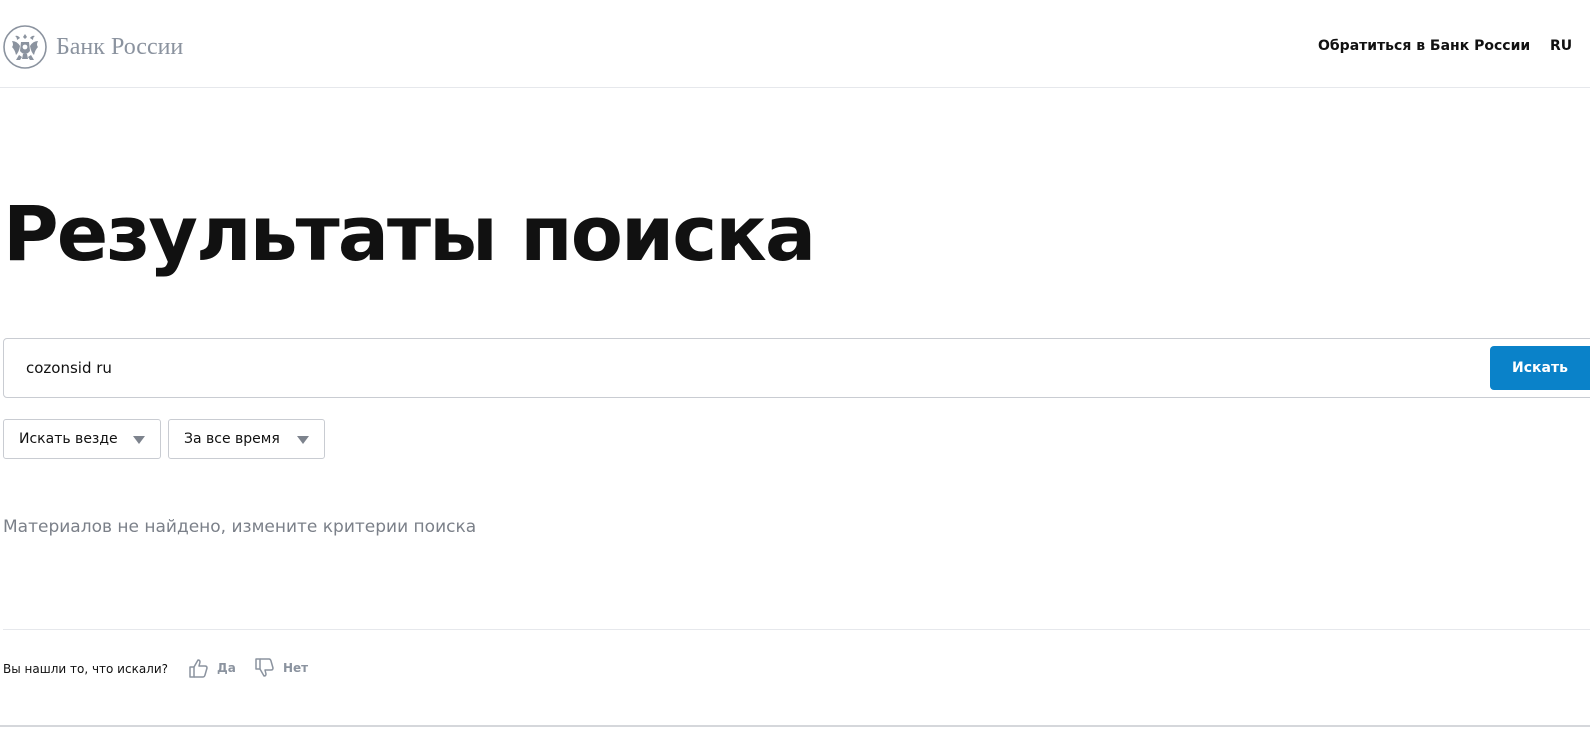 The image size is (1590, 738). Describe the element at coordinates (68, 439) in the screenshot. I see `scope-filter-label: Искать везде` at that location.